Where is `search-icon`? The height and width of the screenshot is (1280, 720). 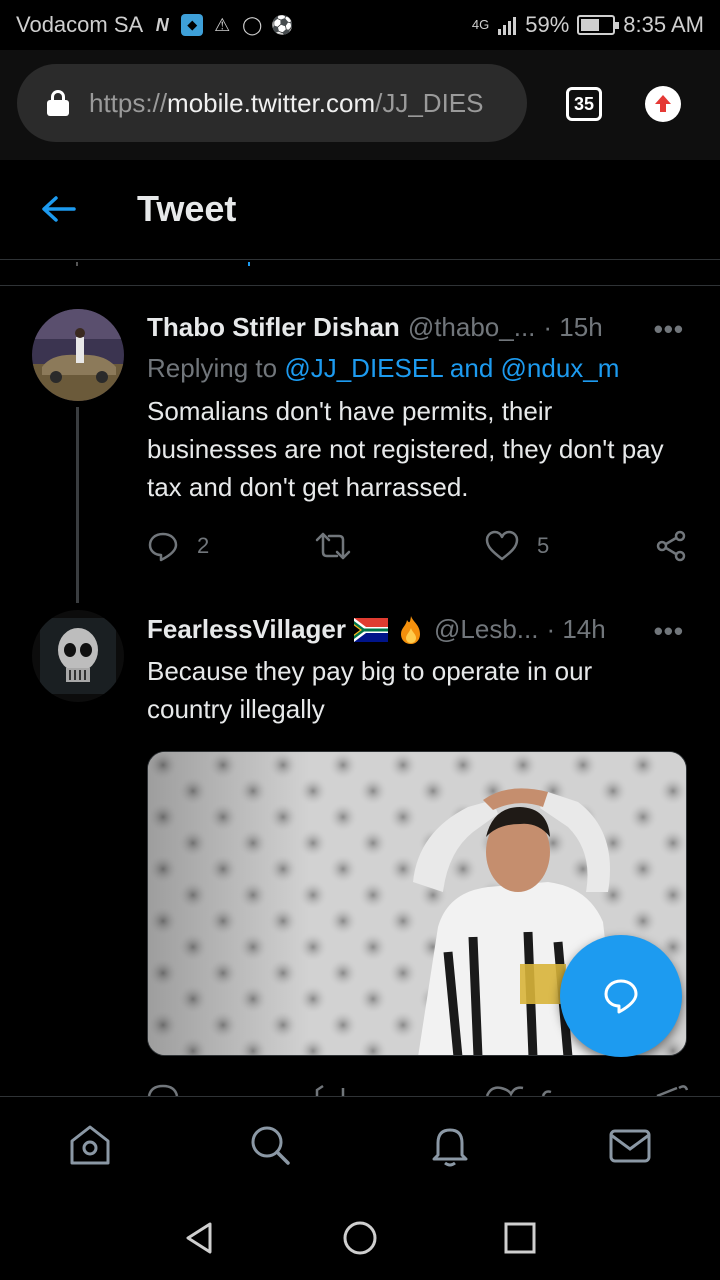
search-icon is located at coordinates (270, 1145).